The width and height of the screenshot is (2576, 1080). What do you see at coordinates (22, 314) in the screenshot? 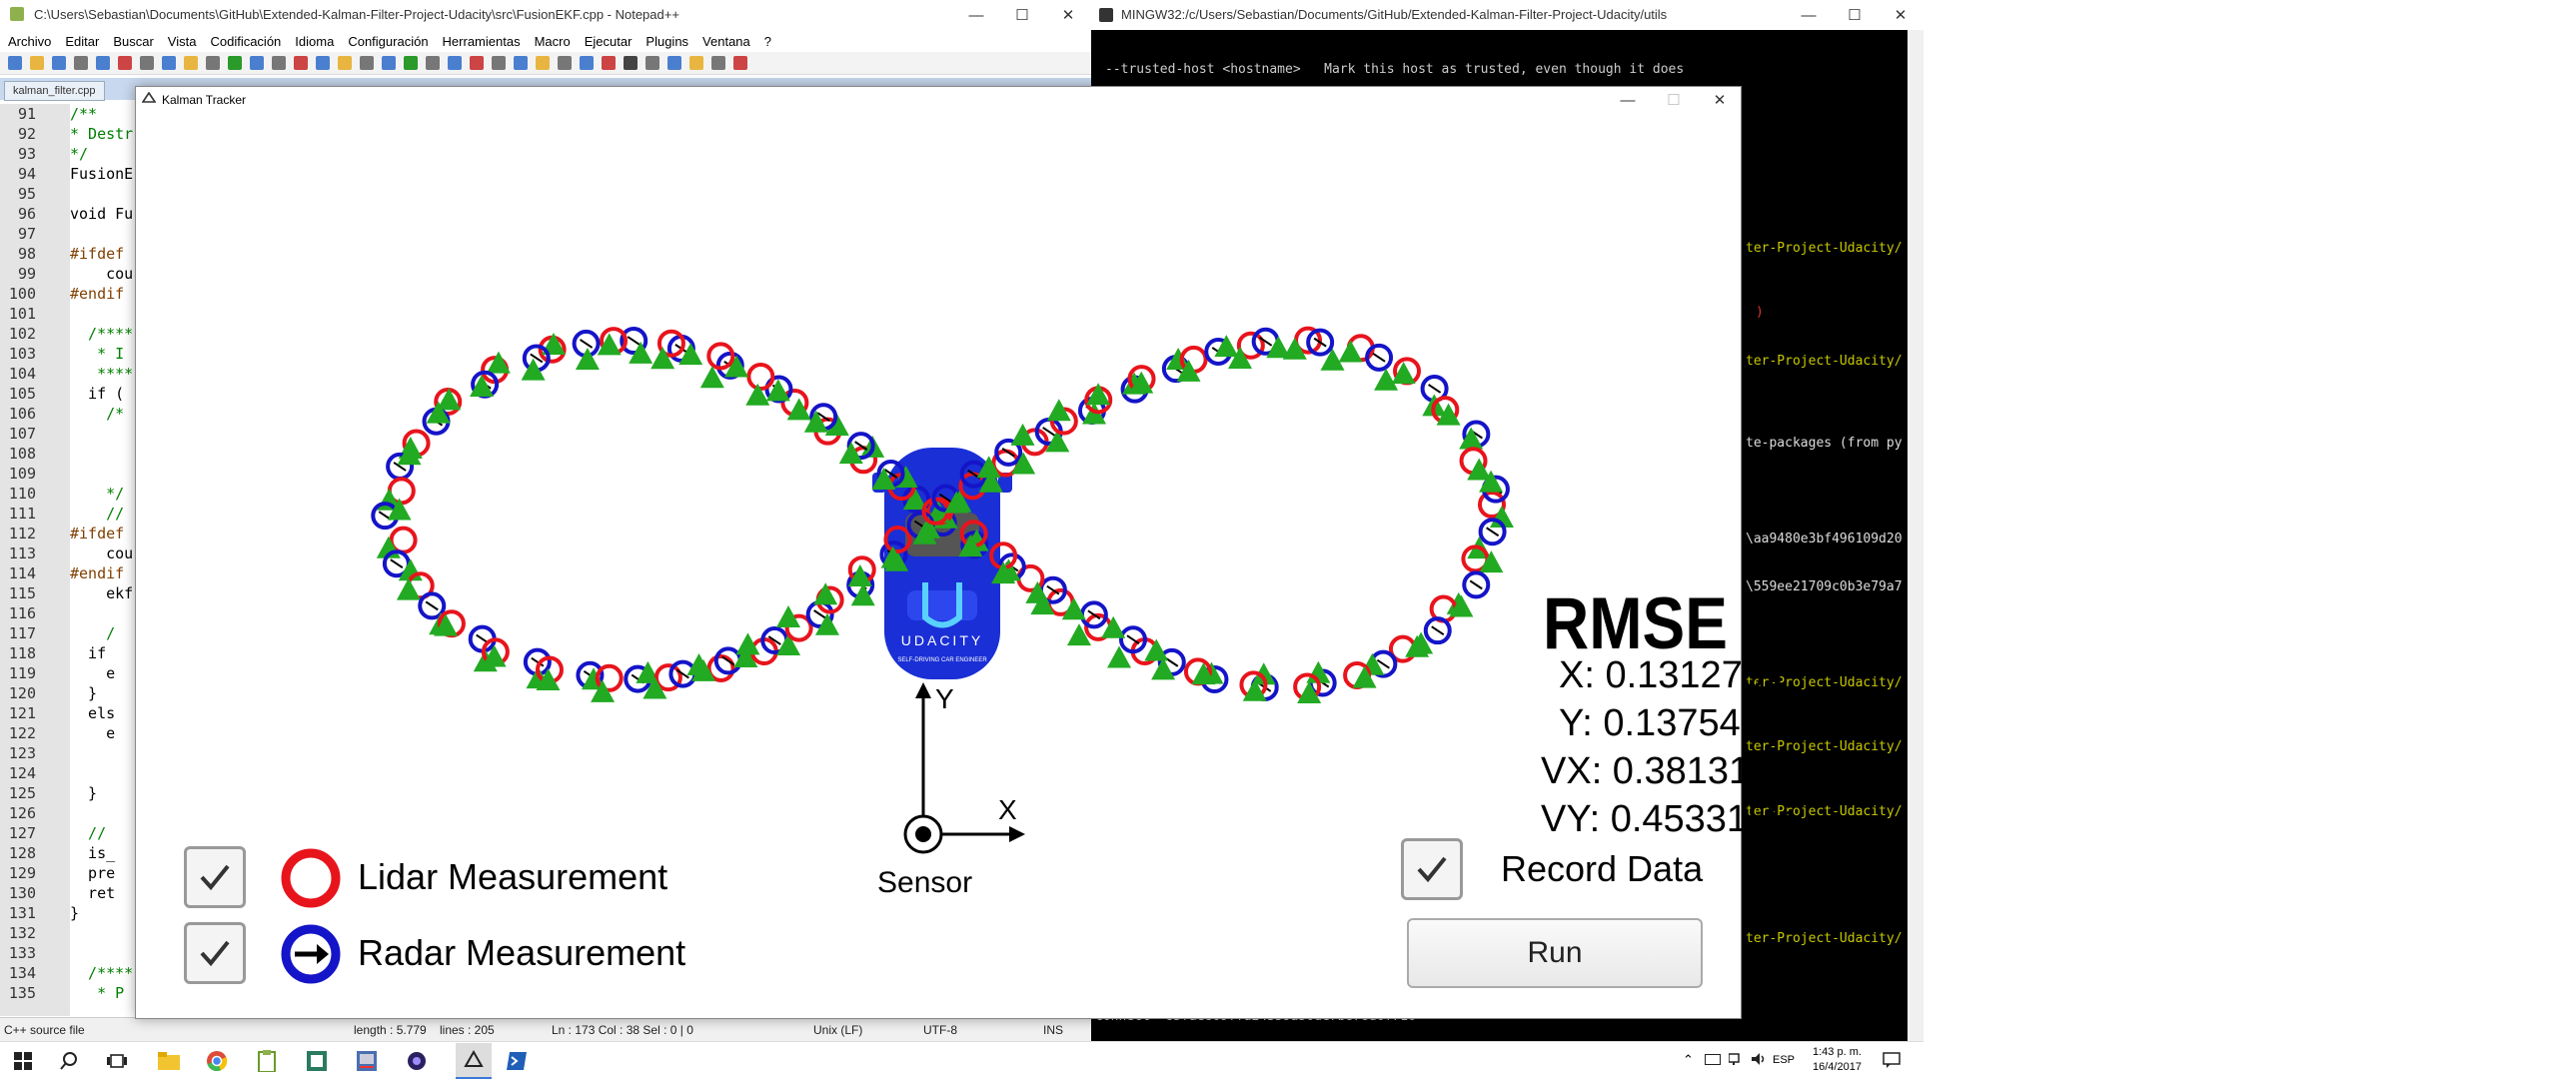
I see `line-number: 101` at bounding box center [22, 314].